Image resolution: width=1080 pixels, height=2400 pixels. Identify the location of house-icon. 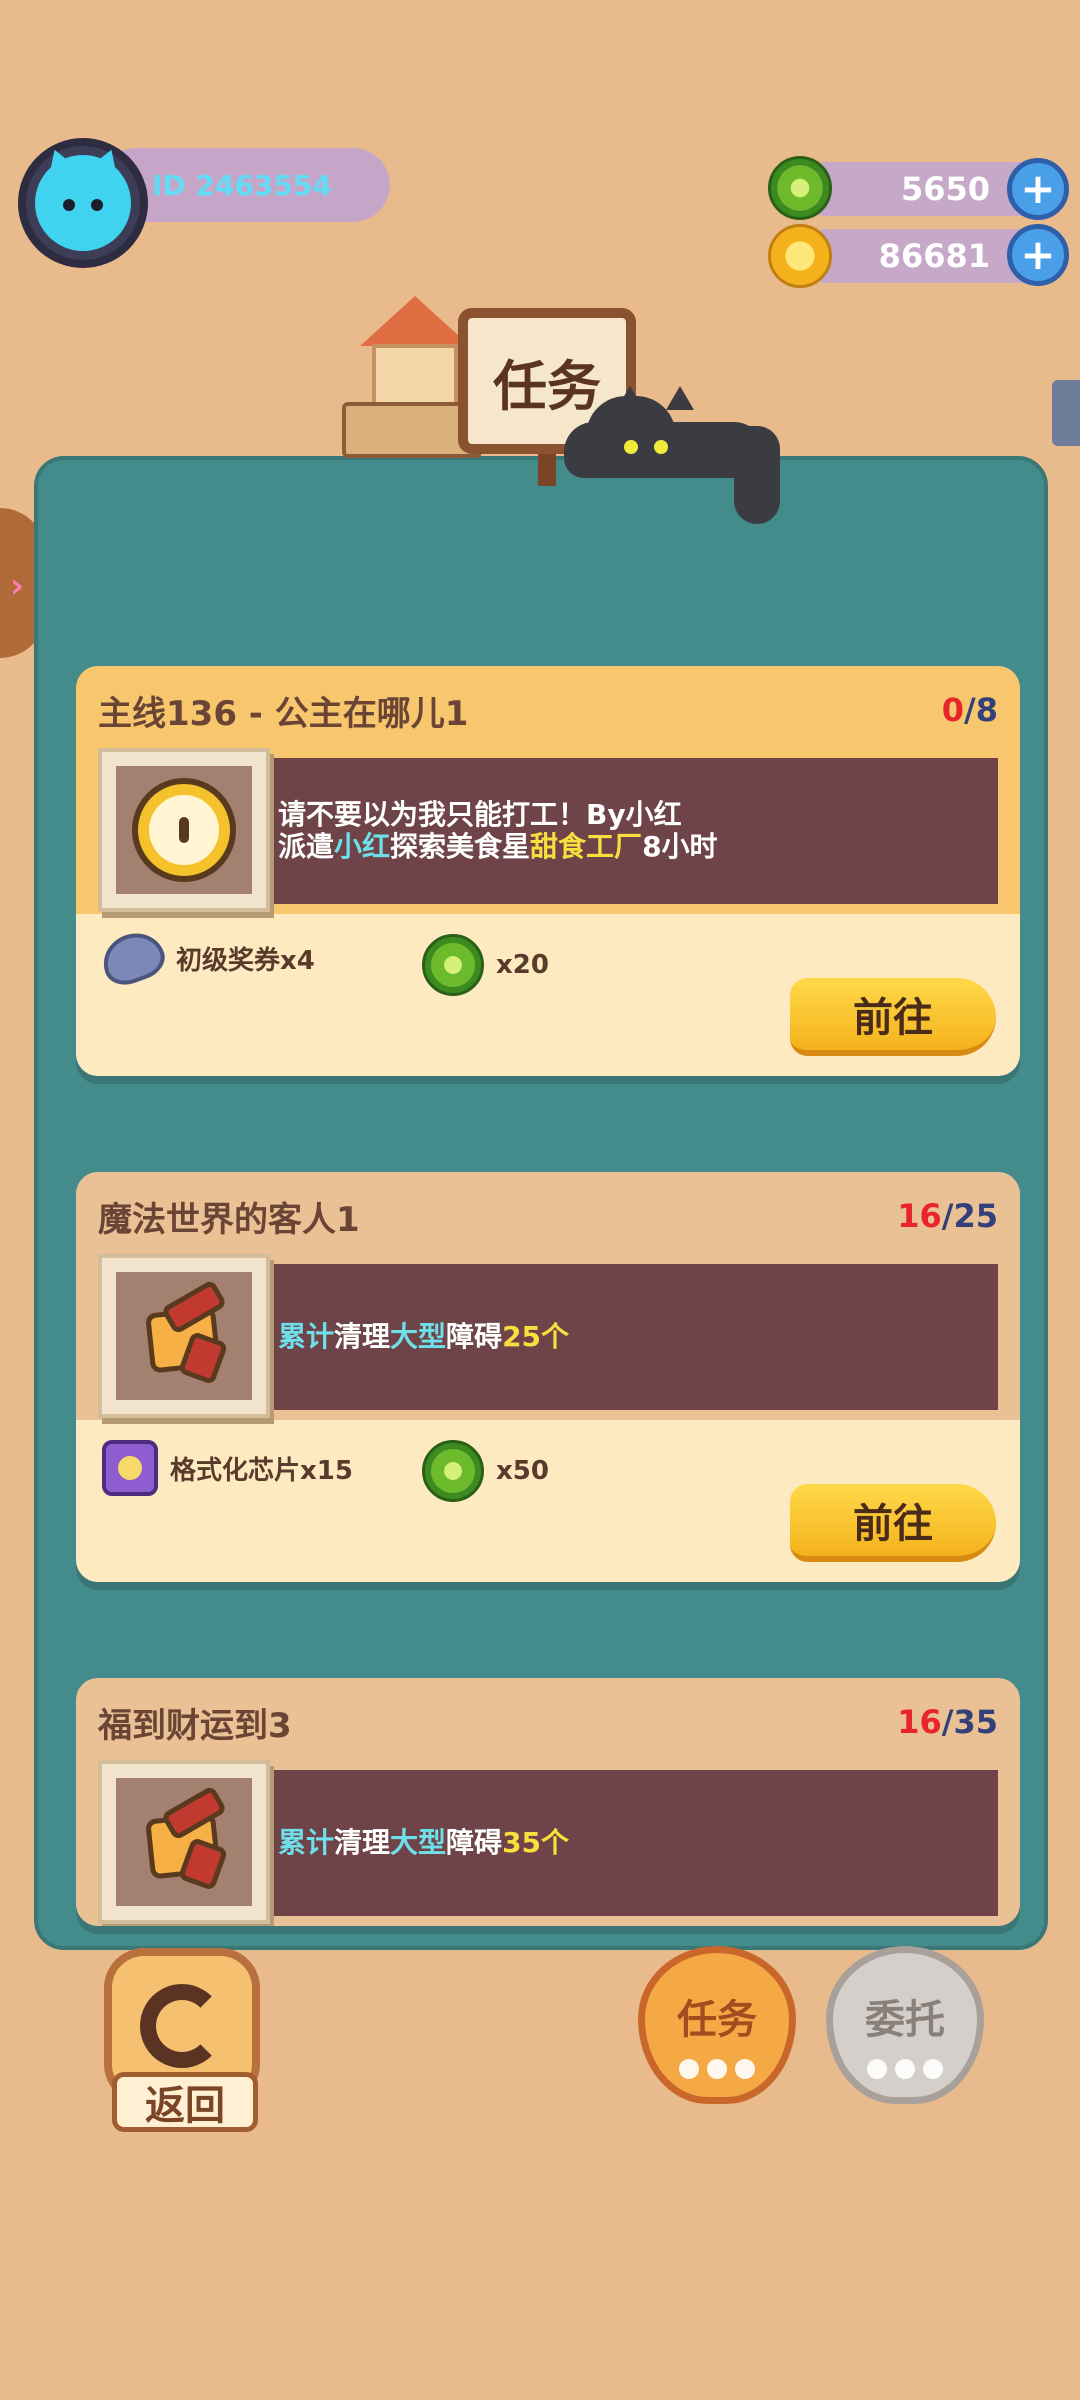
(415, 356).